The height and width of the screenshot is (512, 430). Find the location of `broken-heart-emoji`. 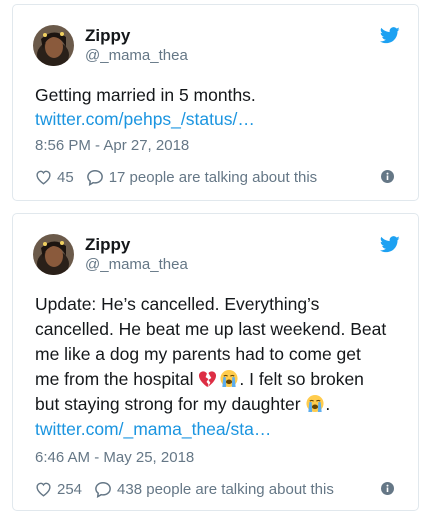

broken-heart-emoji is located at coordinates (208, 379).